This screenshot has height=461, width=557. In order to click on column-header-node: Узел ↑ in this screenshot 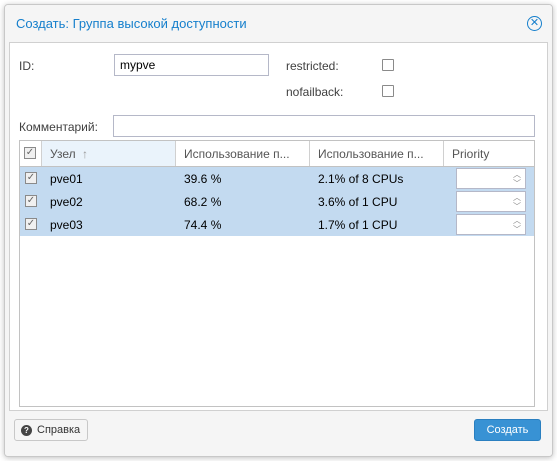, I will do `click(109, 153)`.